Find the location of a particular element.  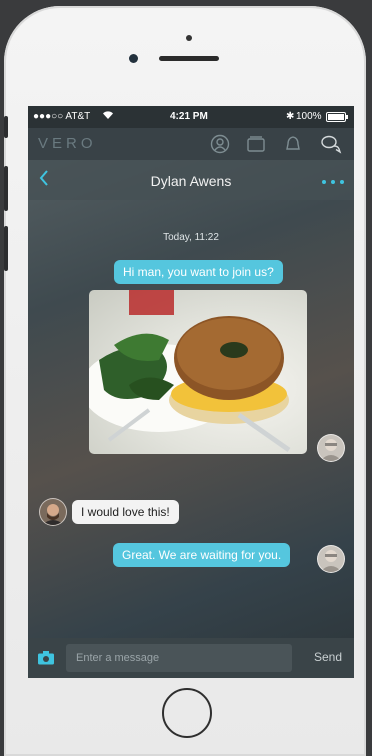

bluetooth-icon: ✱ is located at coordinates (290, 116).